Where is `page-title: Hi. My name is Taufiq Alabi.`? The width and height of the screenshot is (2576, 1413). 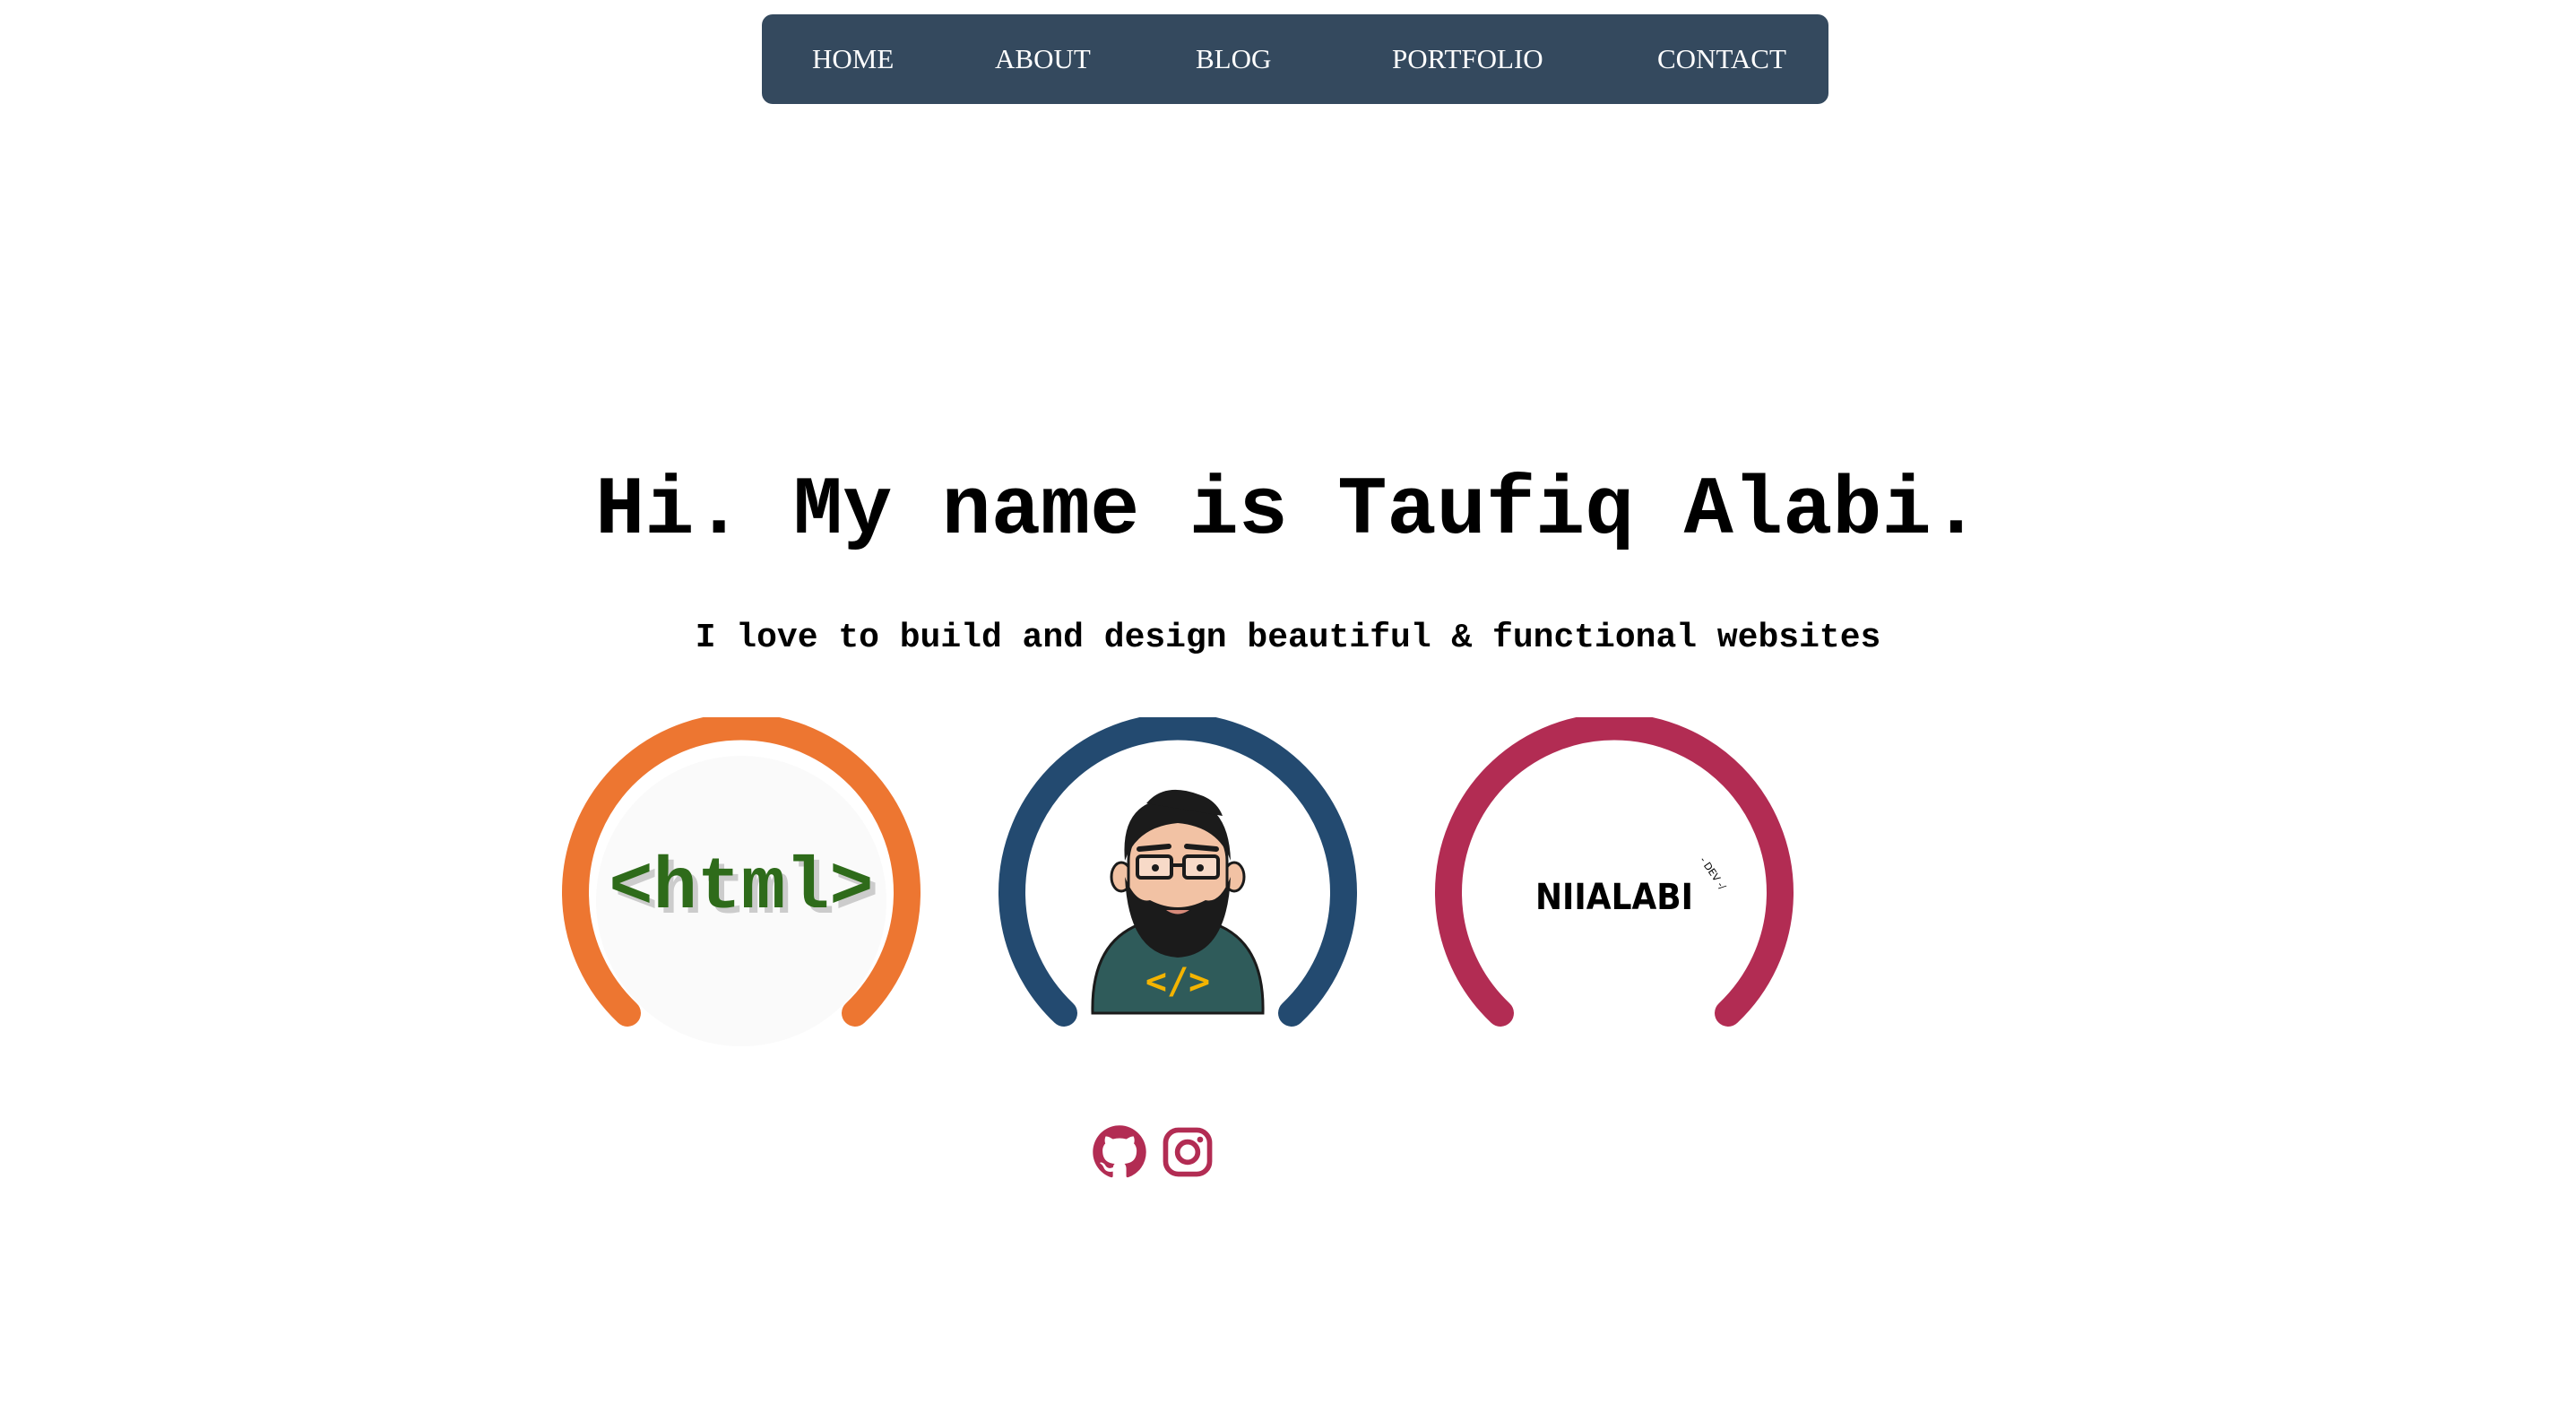 page-title: Hi. My name is Taufiq Alabi. is located at coordinates (1288, 511).